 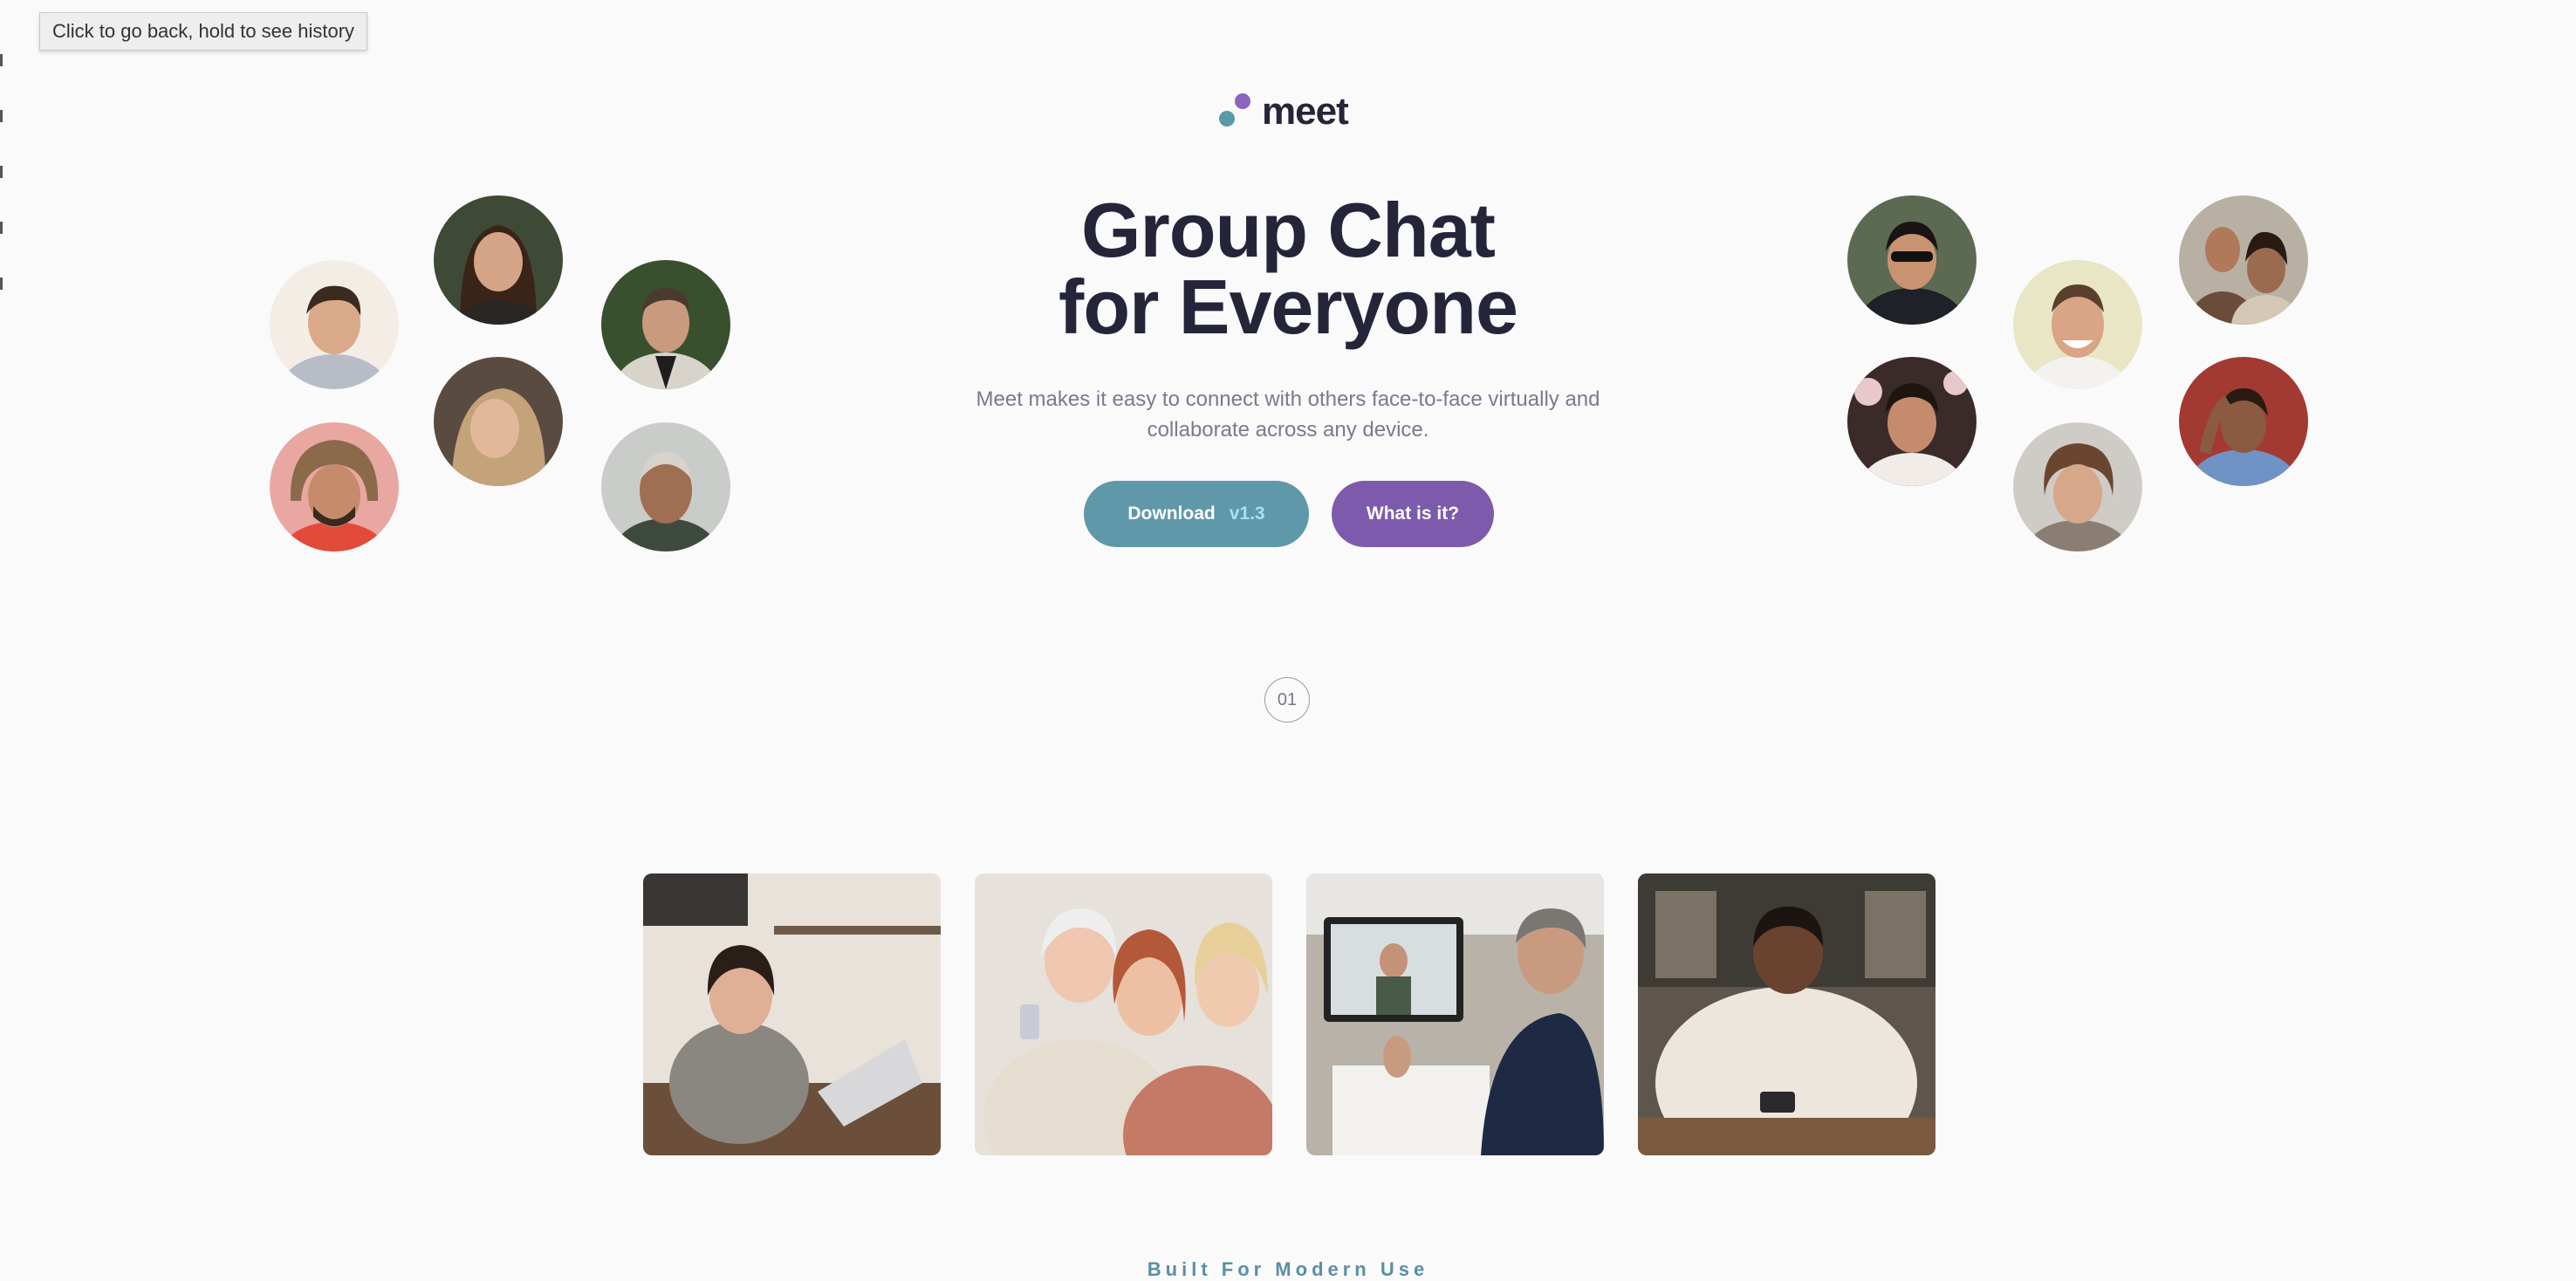 I want to click on version-badge: v1.3, so click(x=1247, y=513).